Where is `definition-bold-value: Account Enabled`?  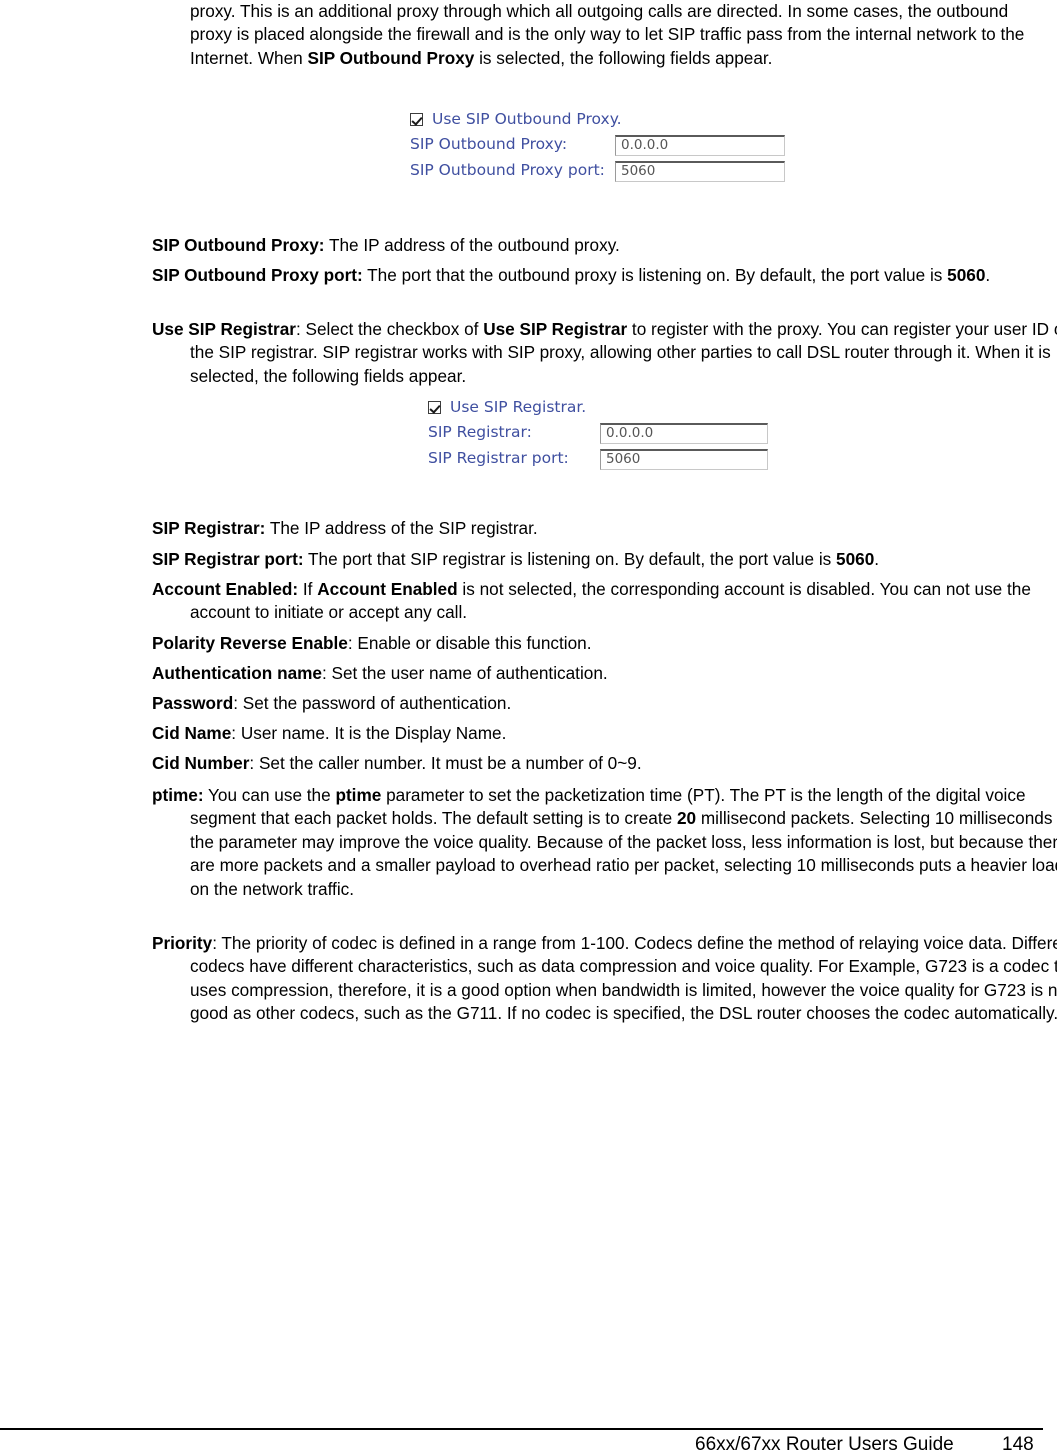 definition-bold-value: Account Enabled is located at coordinates (387, 589).